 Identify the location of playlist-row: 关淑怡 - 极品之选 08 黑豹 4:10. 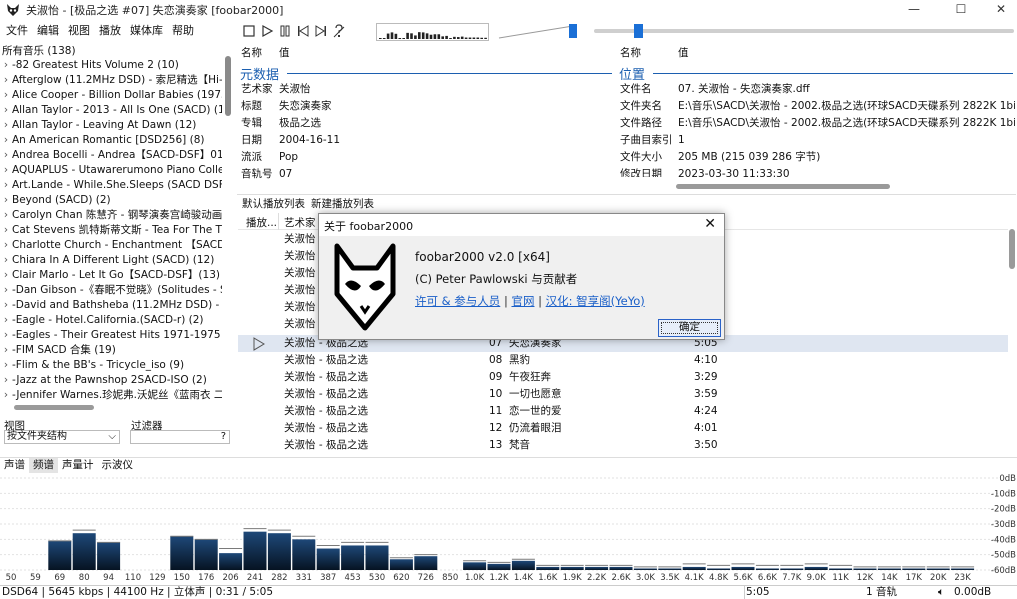
(623, 360).